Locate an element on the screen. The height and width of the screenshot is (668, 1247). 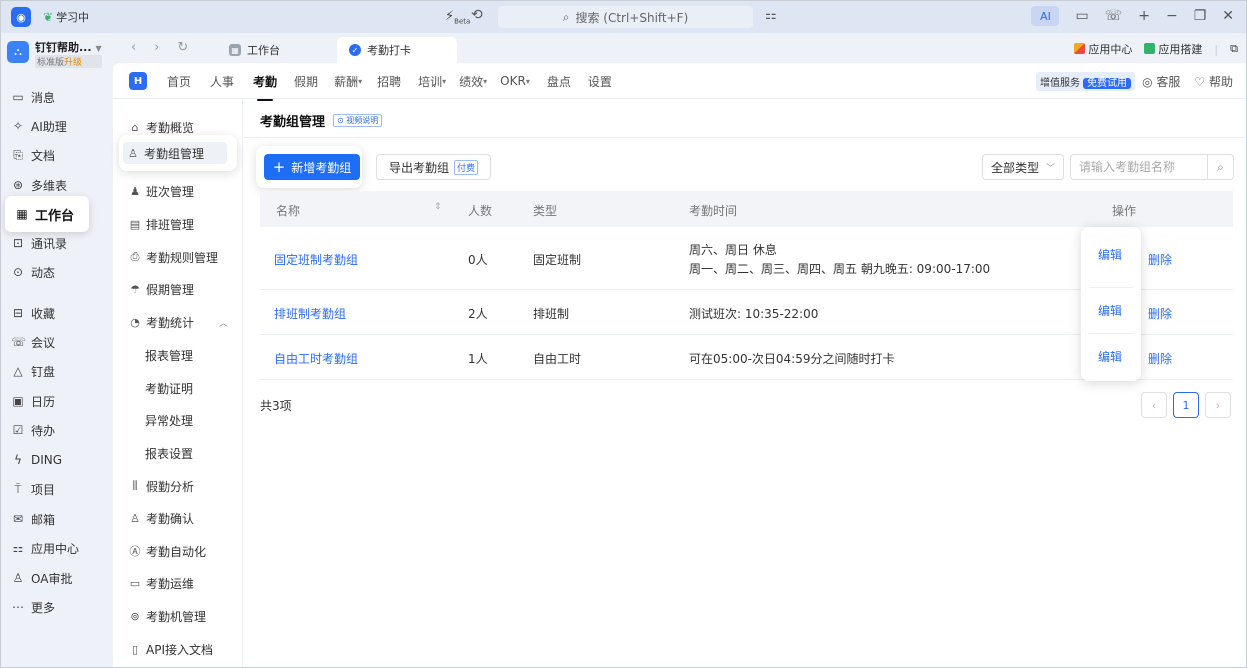
menu-inventory: 盘点 is located at coordinates (559, 81).